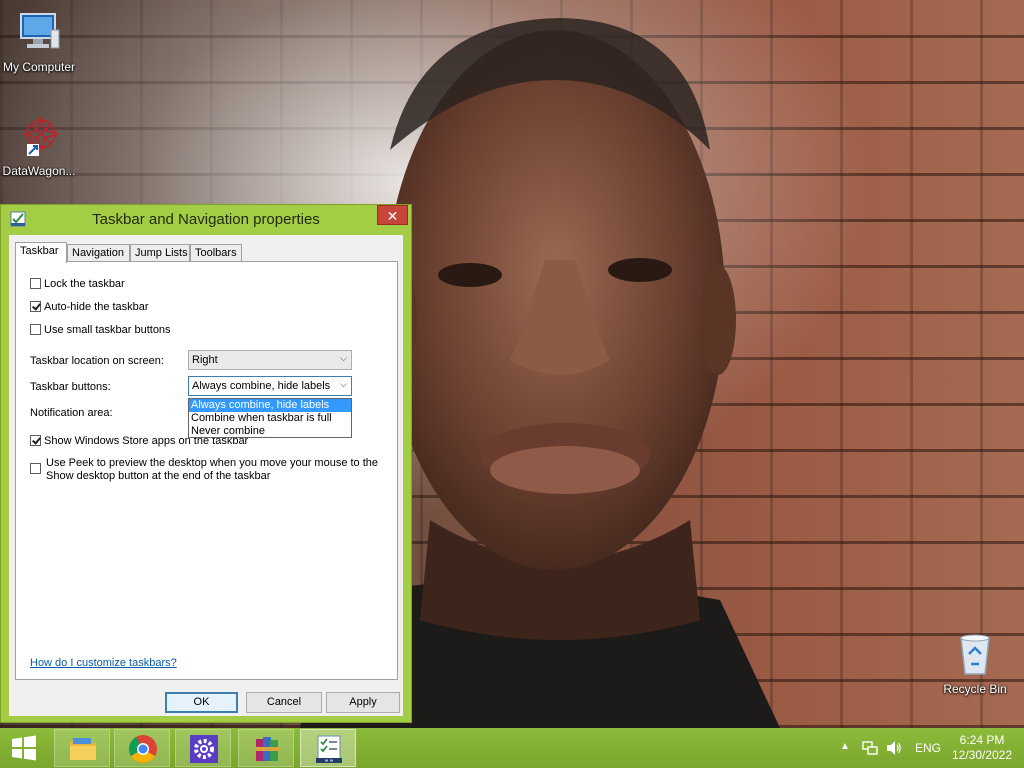 The image size is (1024, 768). I want to click on tab-taskbar: Taskbar, so click(41, 252).